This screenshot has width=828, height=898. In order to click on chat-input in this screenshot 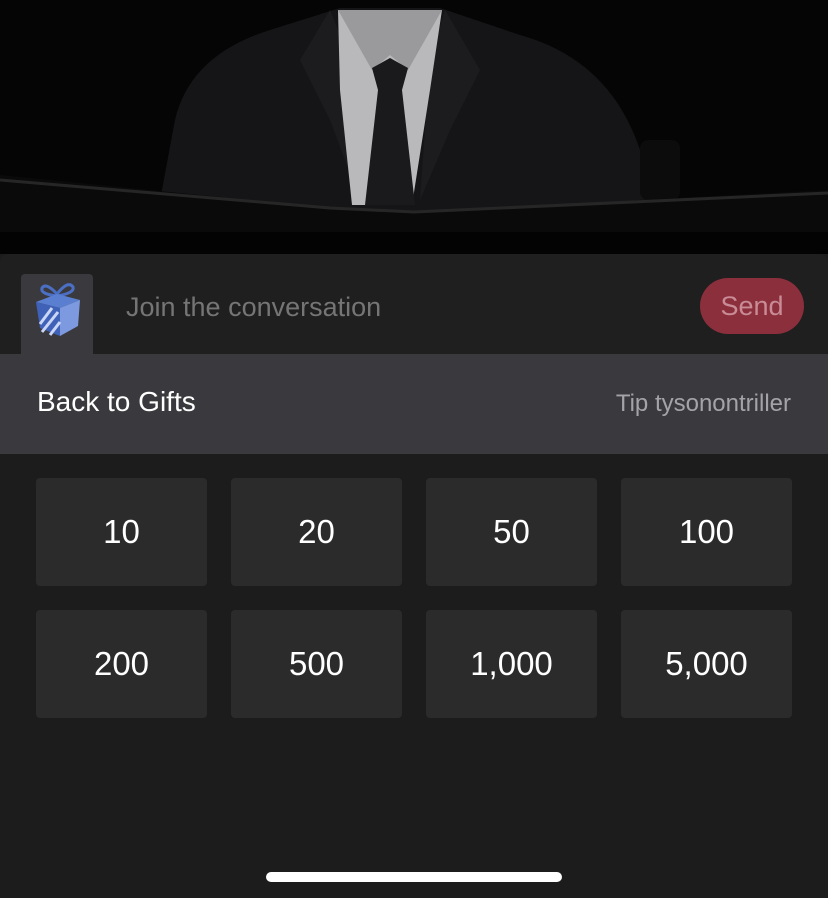, I will do `click(401, 307)`.